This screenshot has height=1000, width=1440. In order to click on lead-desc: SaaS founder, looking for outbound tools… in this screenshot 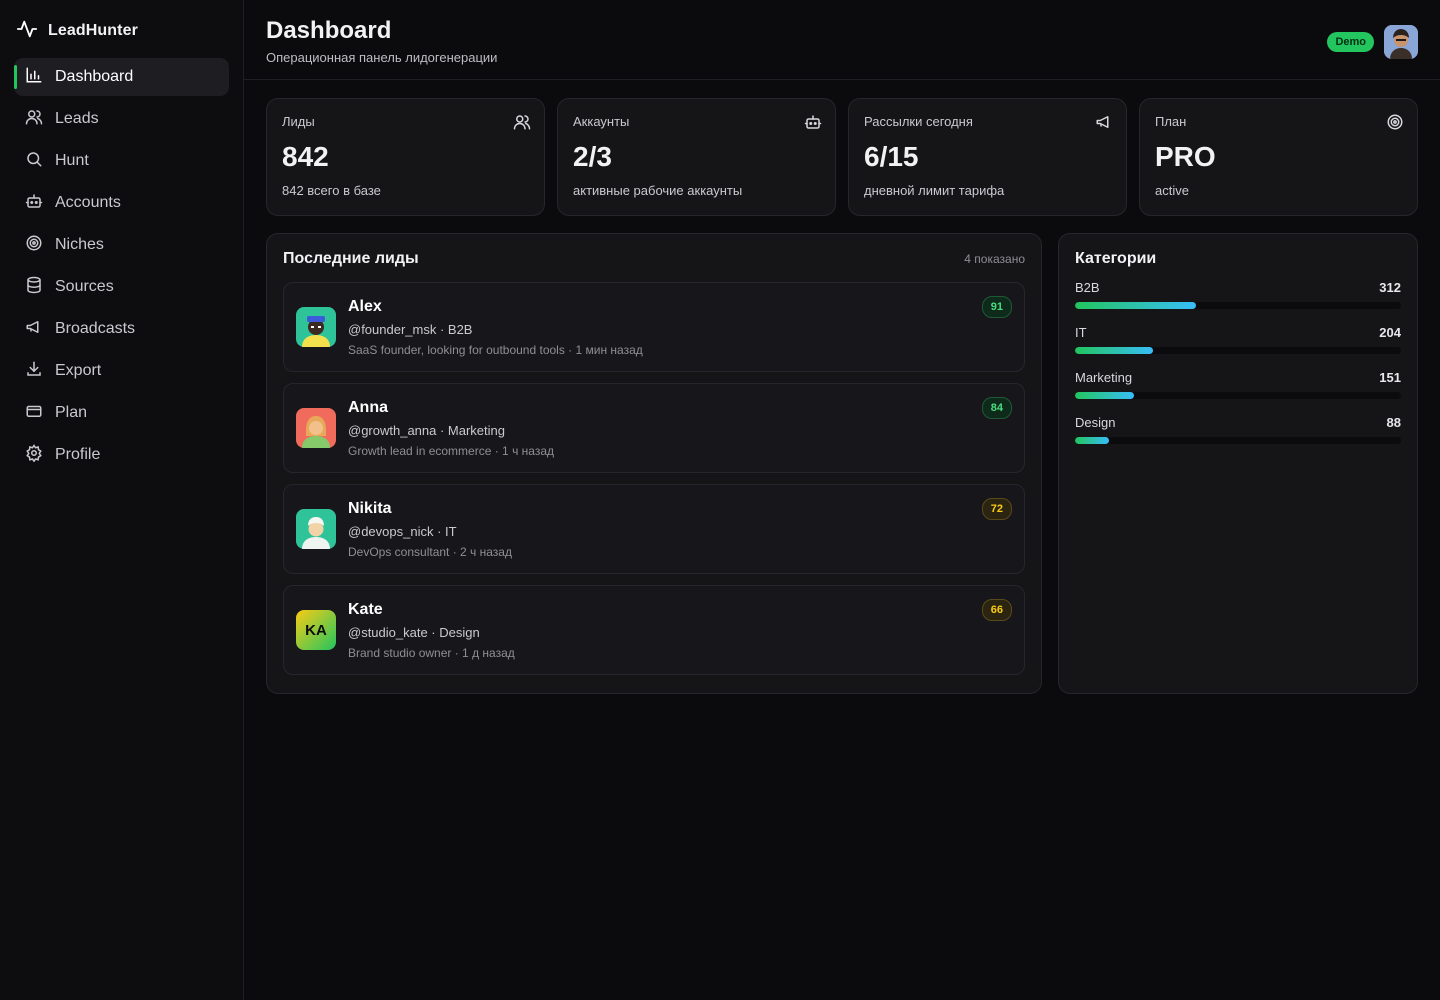, I will do `click(495, 349)`.